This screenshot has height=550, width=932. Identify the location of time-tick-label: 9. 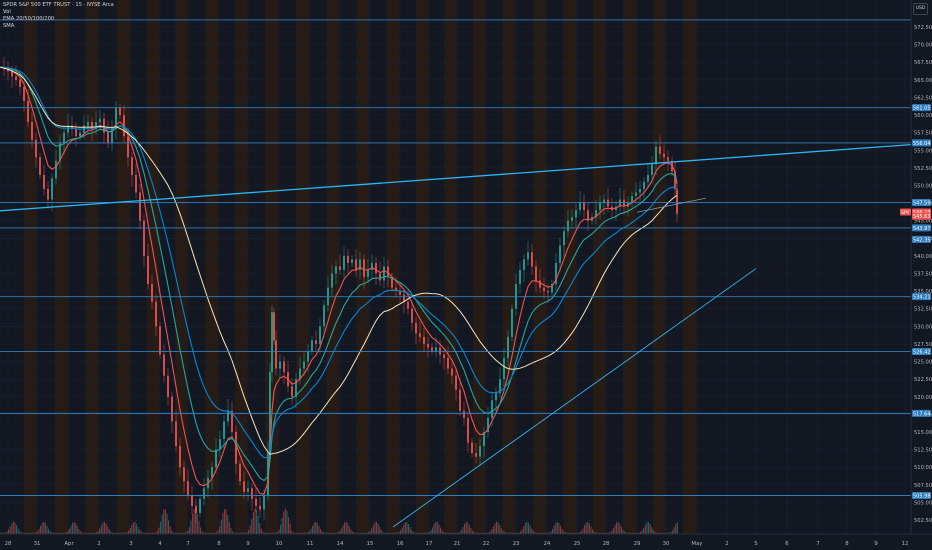
(248, 544).